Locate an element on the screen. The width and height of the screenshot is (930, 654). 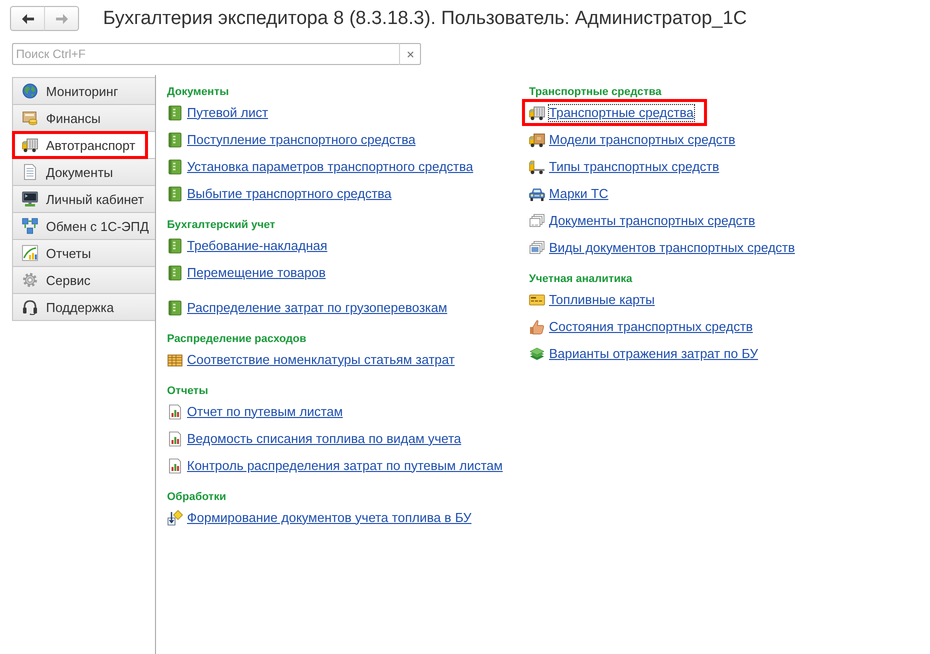
nav-link: Поступление транспортного средства is located at coordinates (301, 140).